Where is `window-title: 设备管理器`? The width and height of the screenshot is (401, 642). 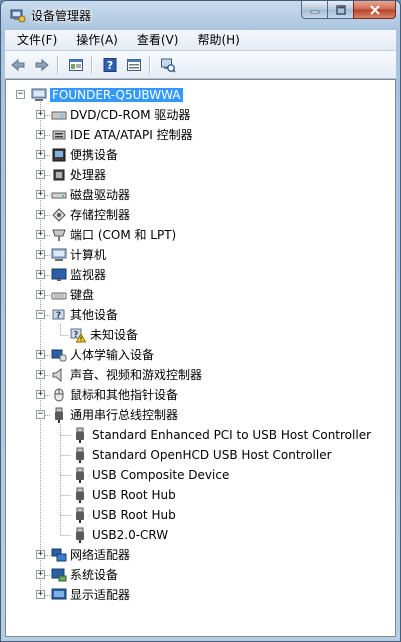
window-title: 设备管理器 is located at coordinates (61, 16).